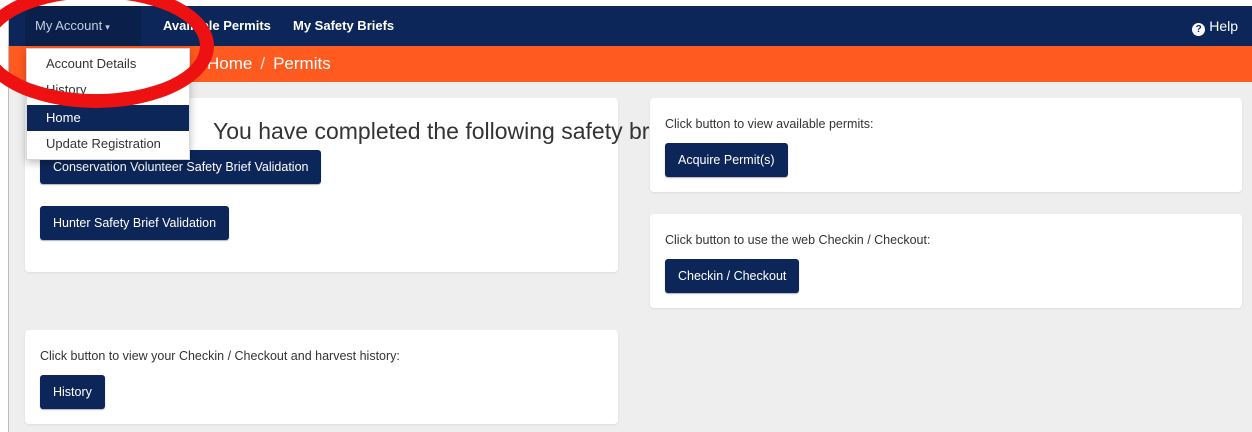 This screenshot has width=1252, height=432. What do you see at coordinates (726, 160) in the screenshot?
I see `acquire-permits-button: Acquire Permit(s)` at bounding box center [726, 160].